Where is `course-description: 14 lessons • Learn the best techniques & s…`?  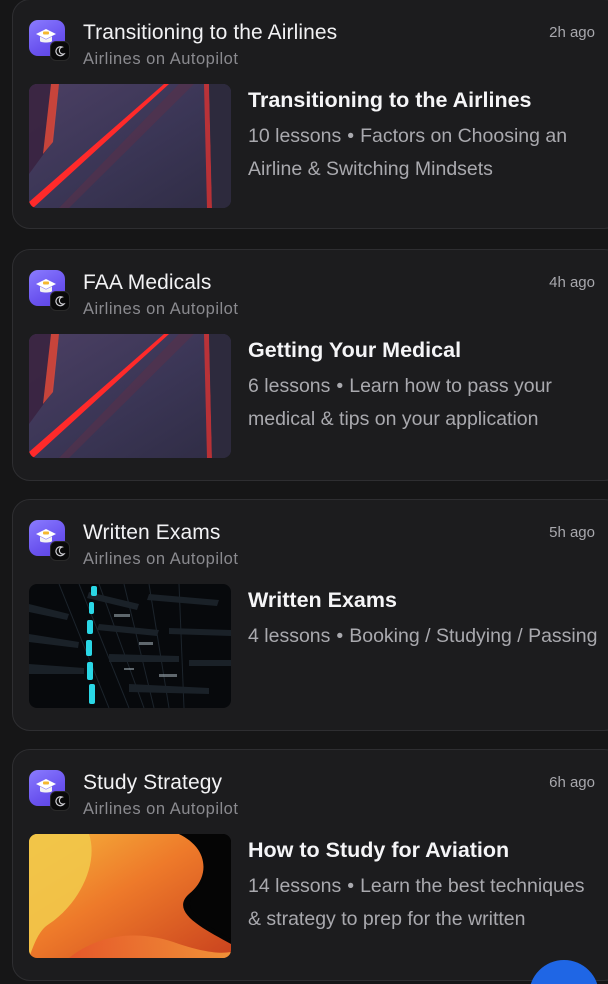
course-description: 14 lessons • Learn the best techniques & s… is located at coordinates (423, 902).